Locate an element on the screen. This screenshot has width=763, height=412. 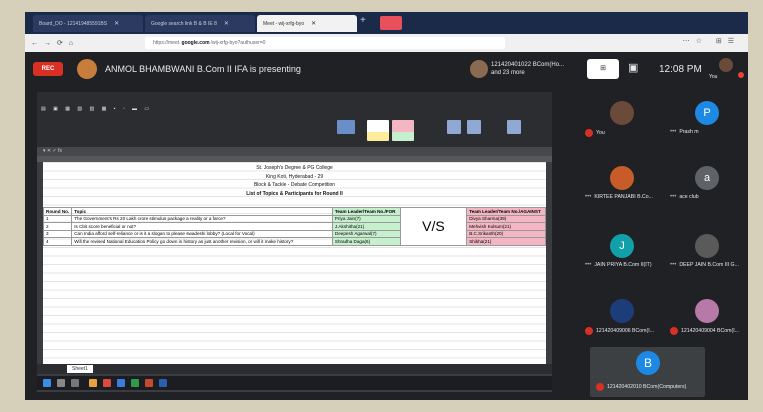
caller-avatar is located at coordinates (479, 69).